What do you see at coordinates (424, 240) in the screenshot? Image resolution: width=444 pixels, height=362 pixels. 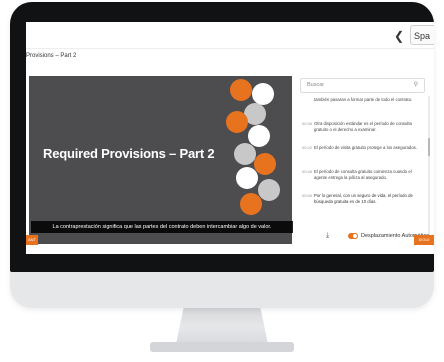 I see `next-button: SIGUI` at bounding box center [424, 240].